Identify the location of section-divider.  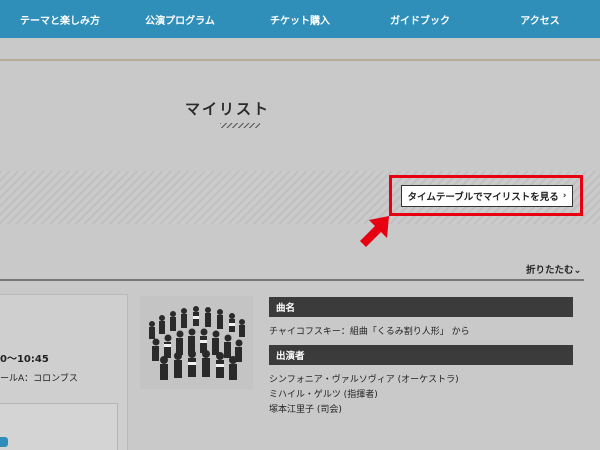
(292, 280).